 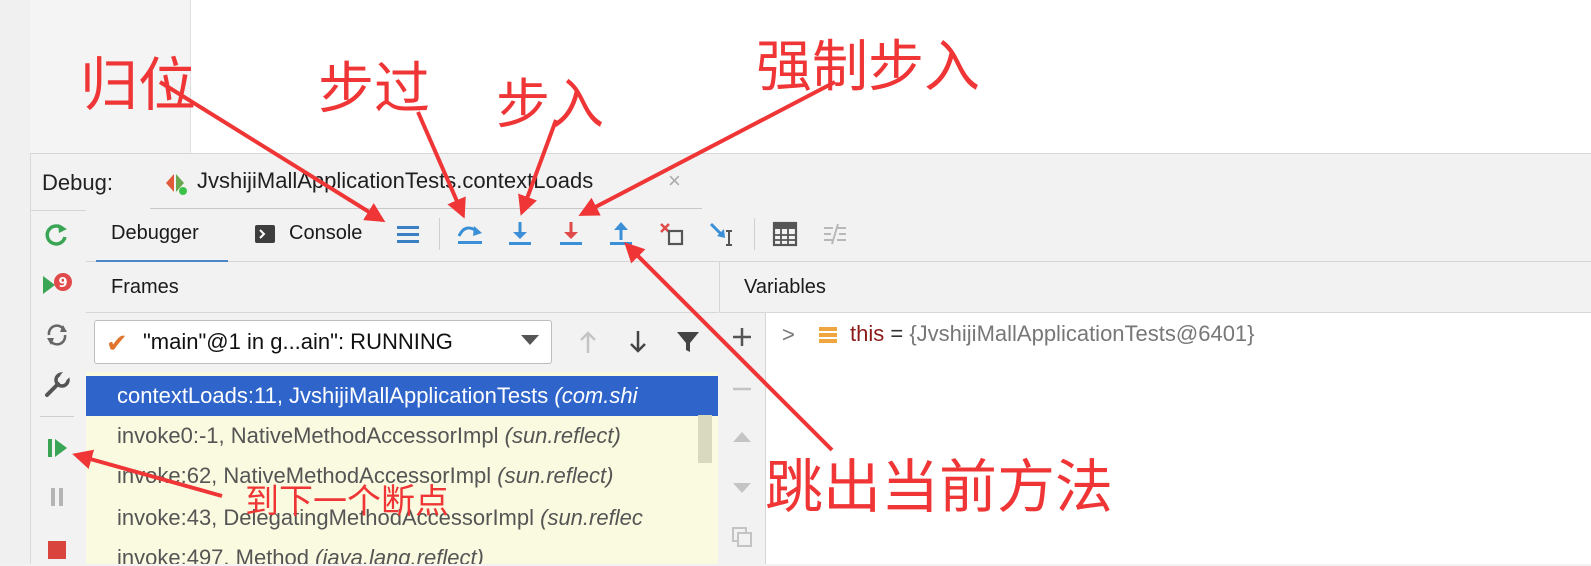 What do you see at coordinates (520, 234) in the screenshot?
I see `step-into-icon` at bounding box center [520, 234].